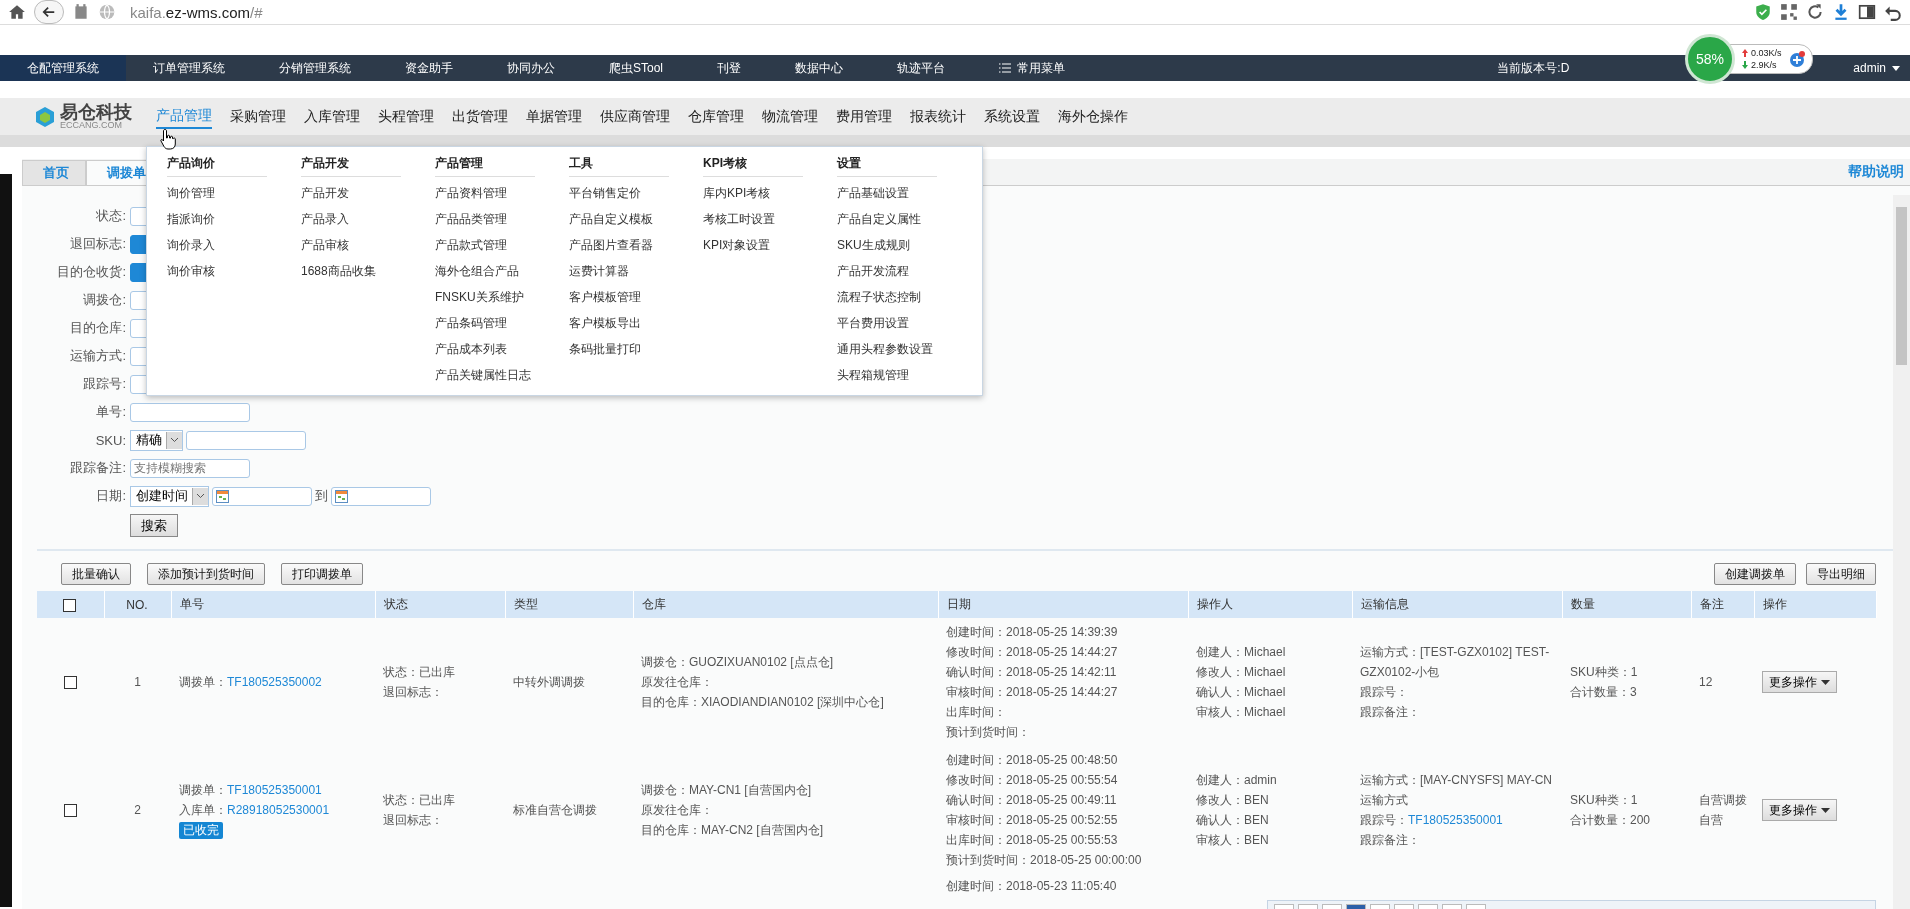 The height and width of the screenshot is (909, 1910). What do you see at coordinates (332, 116) in the screenshot?
I see `main-menu-item: 入库管理` at bounding box center [332, 116].